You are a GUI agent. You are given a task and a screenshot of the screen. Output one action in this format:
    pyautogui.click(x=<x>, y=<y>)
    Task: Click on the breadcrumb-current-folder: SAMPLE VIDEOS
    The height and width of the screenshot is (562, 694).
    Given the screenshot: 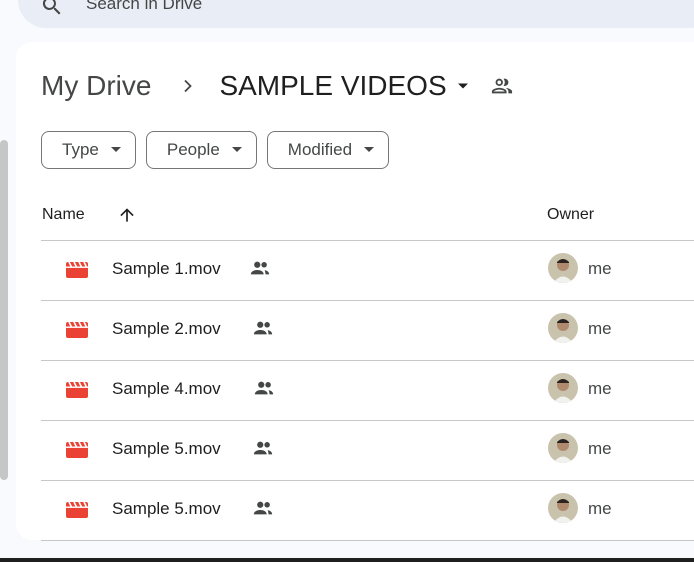 What is the action you would take?
    pyautogui.click(x=332, y=86)
    